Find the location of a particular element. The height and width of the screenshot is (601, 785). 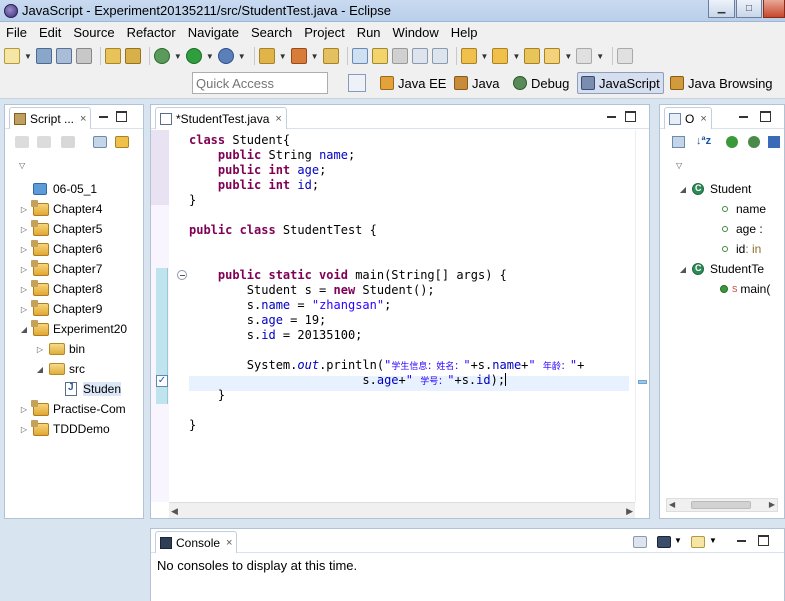

tree-item: ▷ Chapter5 is located at coordinates (60, 229).